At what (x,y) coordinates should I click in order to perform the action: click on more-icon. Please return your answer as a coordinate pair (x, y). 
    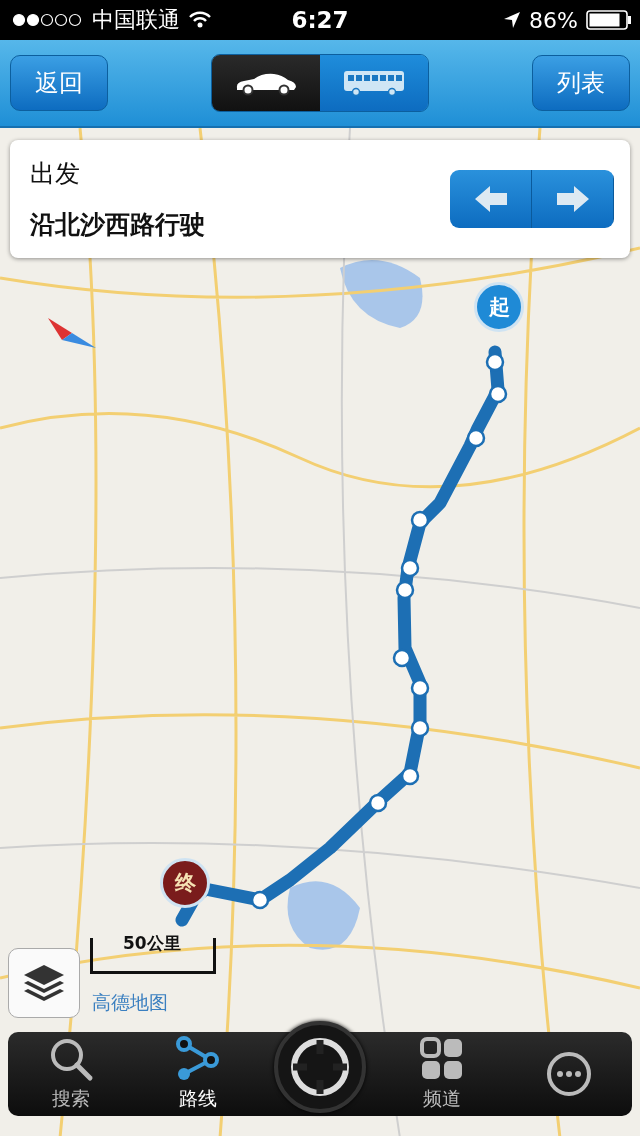
    Looking at the image, I should click on (568, 1074).